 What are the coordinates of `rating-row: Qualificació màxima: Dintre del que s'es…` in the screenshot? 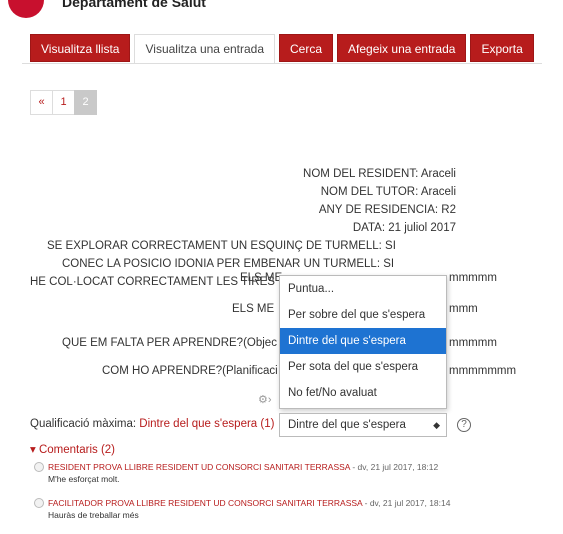 It's located at (152, 424).